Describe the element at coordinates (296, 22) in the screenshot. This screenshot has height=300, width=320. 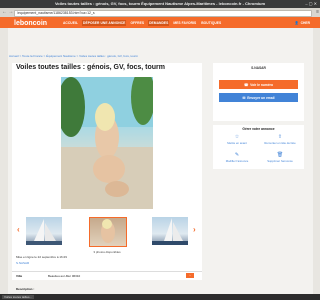
I see `user-icon: 👤` at that location.